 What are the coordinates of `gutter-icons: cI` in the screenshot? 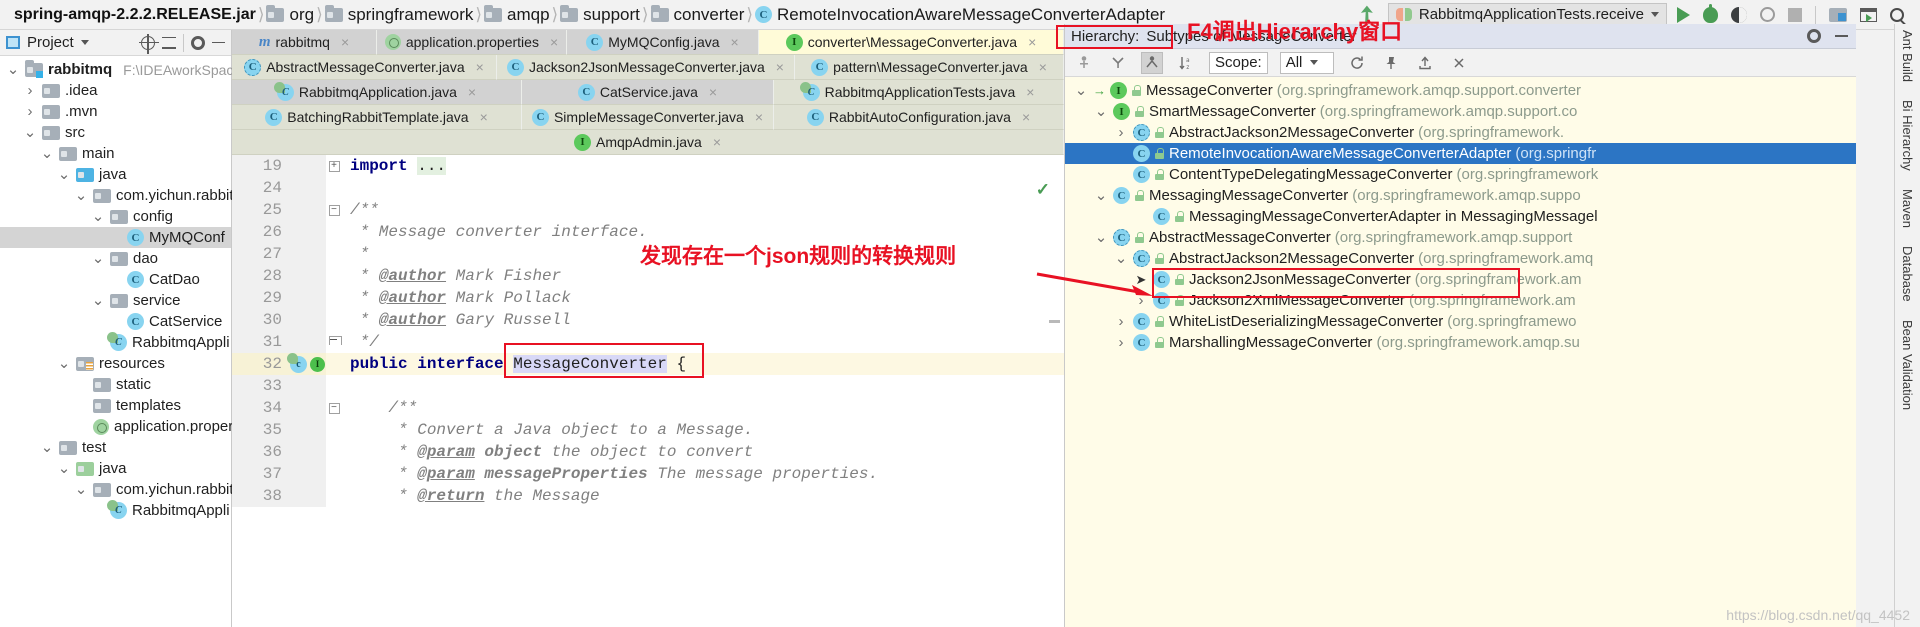 It's located at (306, 363).